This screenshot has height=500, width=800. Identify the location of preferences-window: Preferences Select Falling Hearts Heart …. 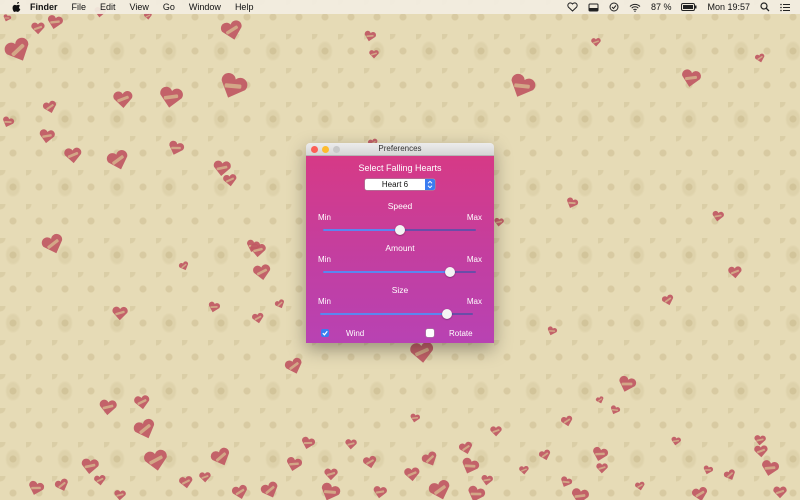
(400, 243).